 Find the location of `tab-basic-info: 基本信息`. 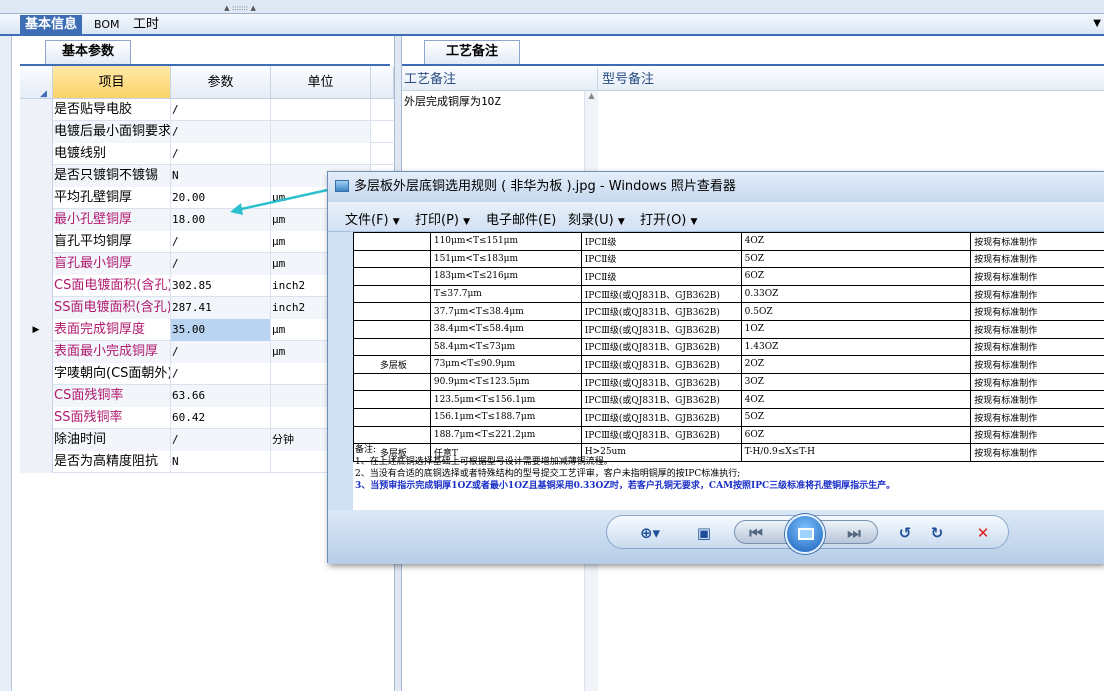

tab-basic-info: 基本信息 is located at coordinates (51, 25).